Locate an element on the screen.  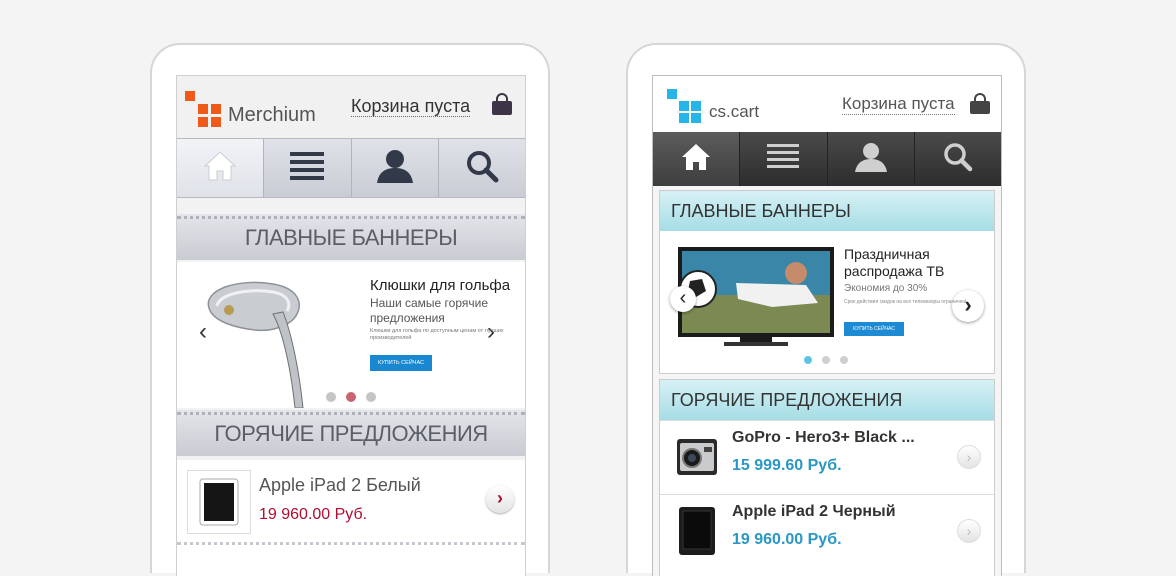
product-name: Apple iPad 2 Черный is located at coordinates (839, 512).